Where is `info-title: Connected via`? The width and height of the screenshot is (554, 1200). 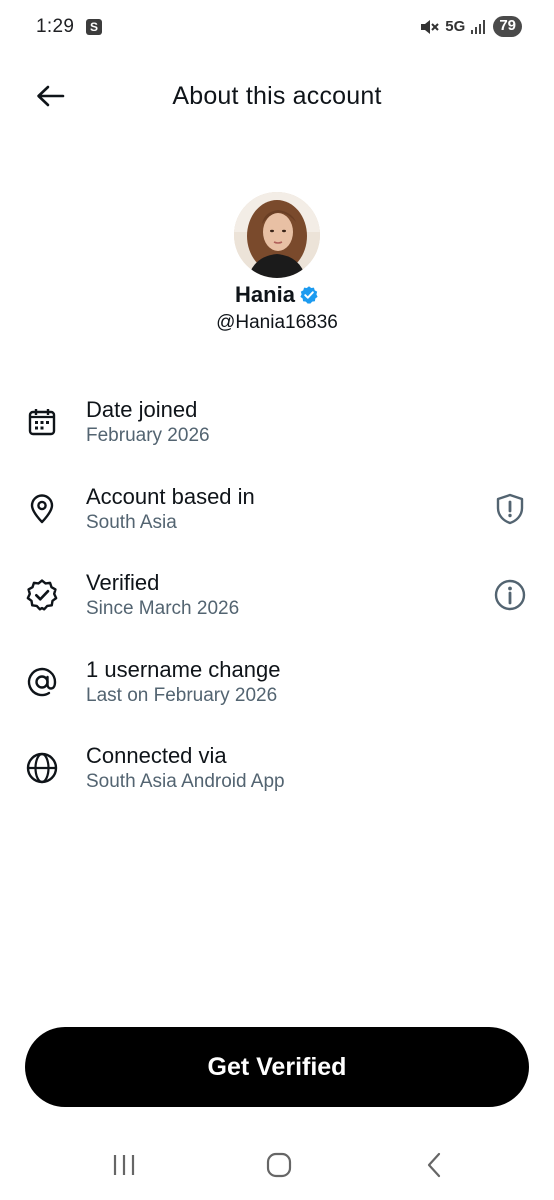
info-title: Connected via is located at coordinates (156, 755).